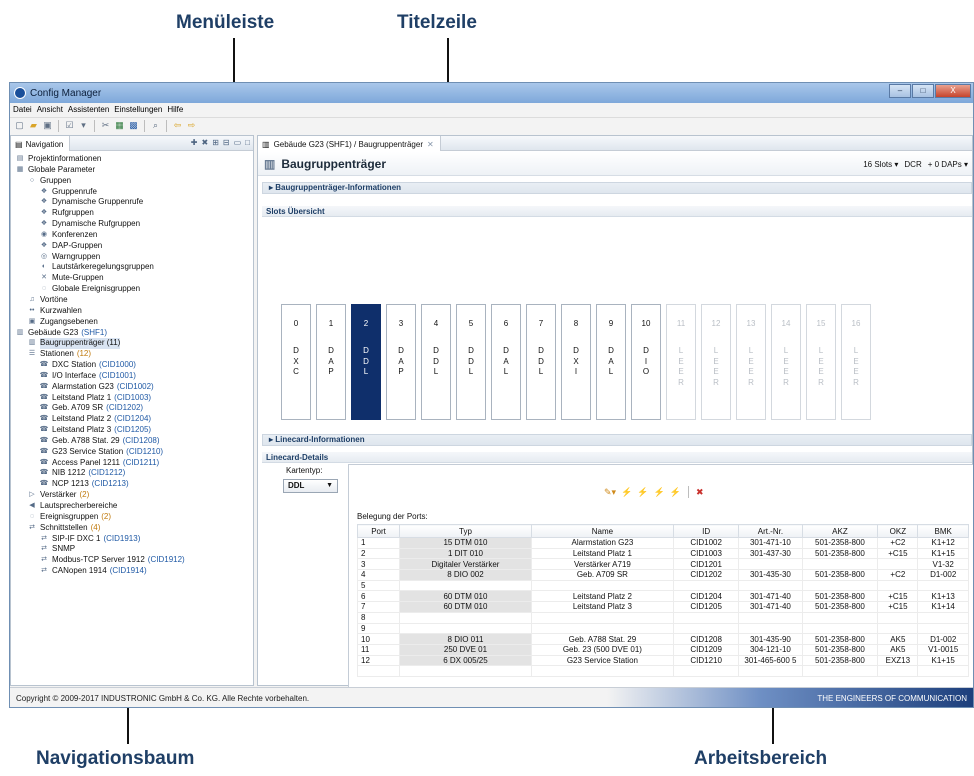  What do you see at coordinates (821, 362) in the screenshot?
I see `slot-card: 15 L E E R` at bounding box center [821, 362].